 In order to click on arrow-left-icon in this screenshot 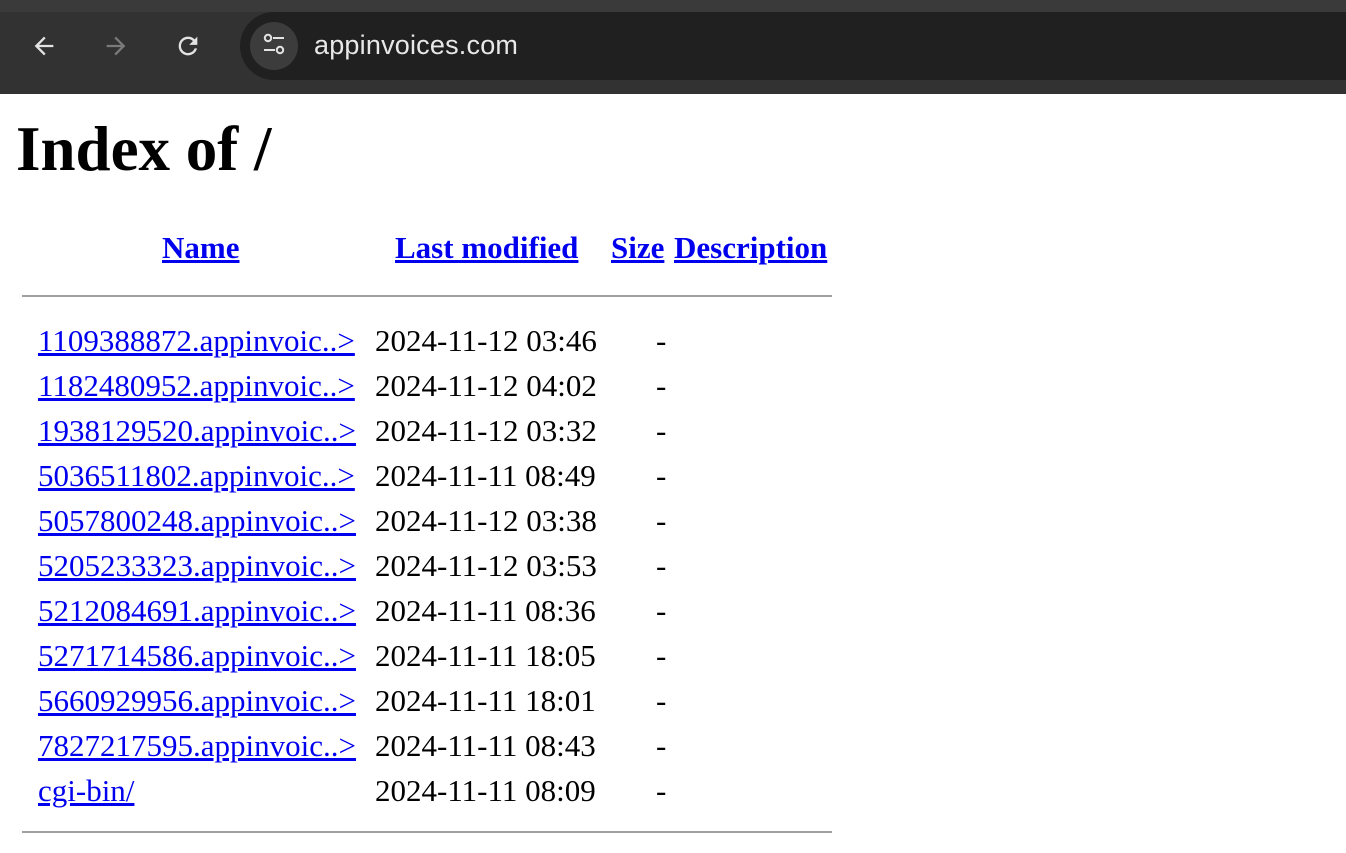, I will do `click(44, 46)`.